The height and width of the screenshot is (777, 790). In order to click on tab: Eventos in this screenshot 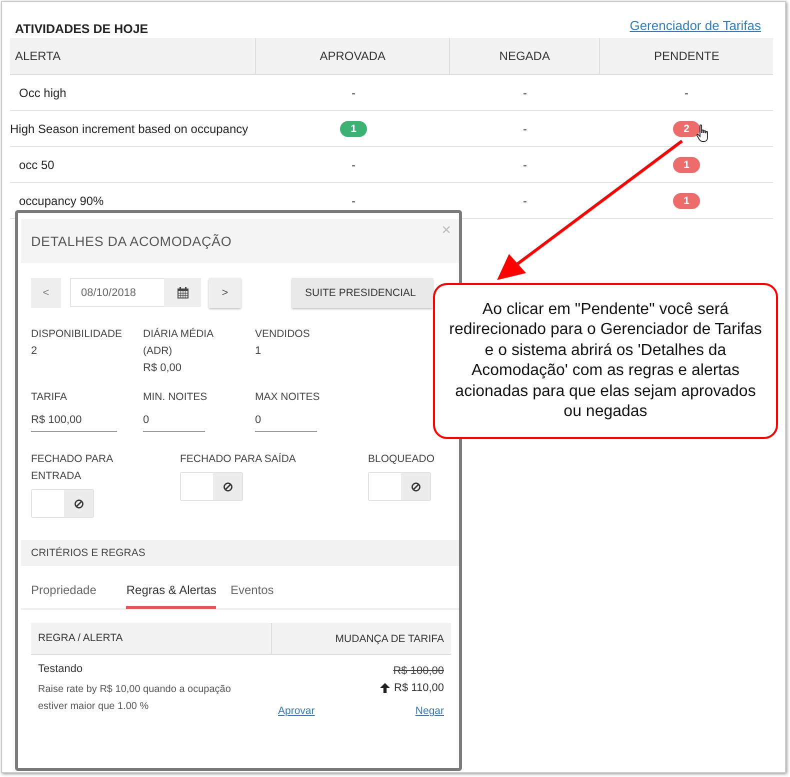, I will do `click(252, 596)`.